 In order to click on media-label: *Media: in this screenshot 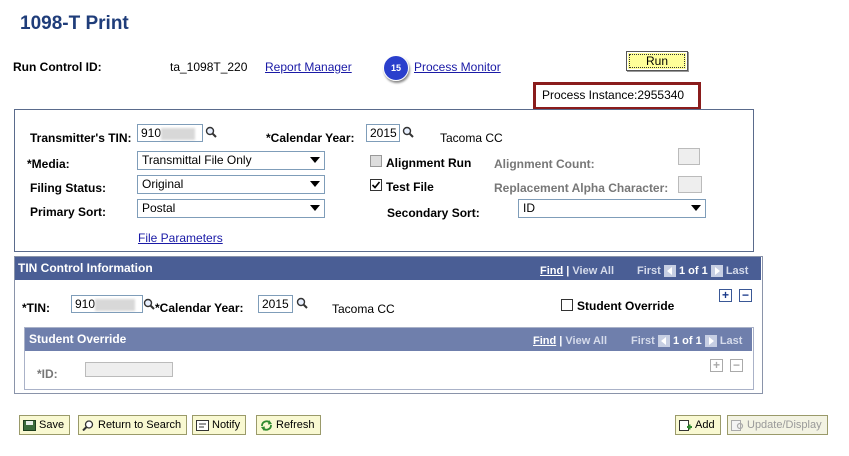, I will do `click(48, 164)`.